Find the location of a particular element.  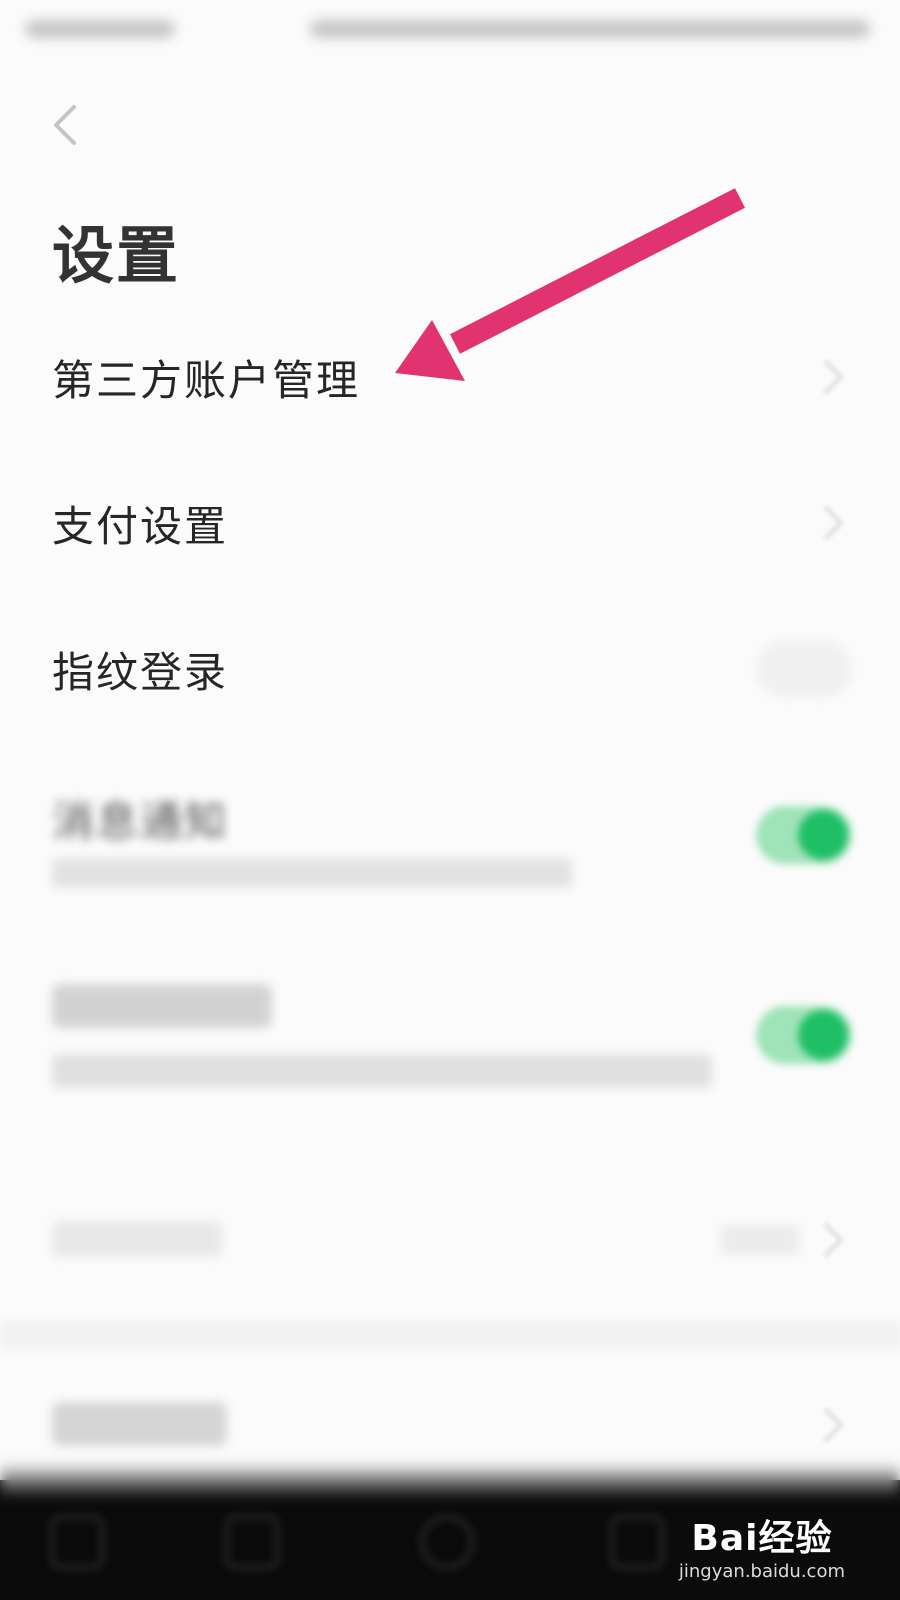

row-label: 指纹登录 is located at coordinates (140, 672).